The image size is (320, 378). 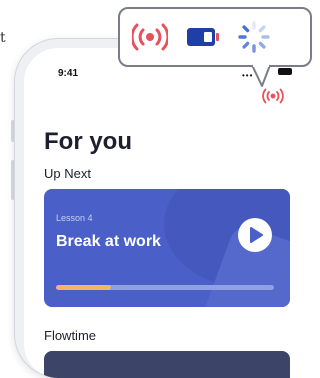 What do you see at coordinates (88, 141) in the screenshot?
I see `page-title: For you` at bounding box center [88, 141].